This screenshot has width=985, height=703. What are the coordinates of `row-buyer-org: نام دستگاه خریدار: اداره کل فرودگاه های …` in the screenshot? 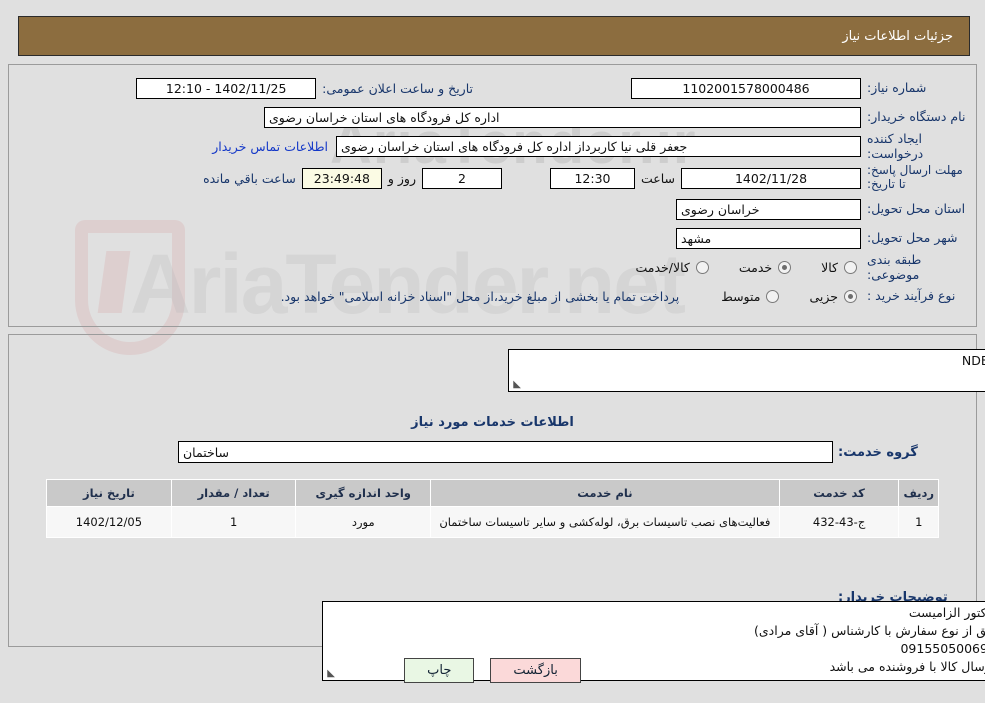 It's located at (492, 117).